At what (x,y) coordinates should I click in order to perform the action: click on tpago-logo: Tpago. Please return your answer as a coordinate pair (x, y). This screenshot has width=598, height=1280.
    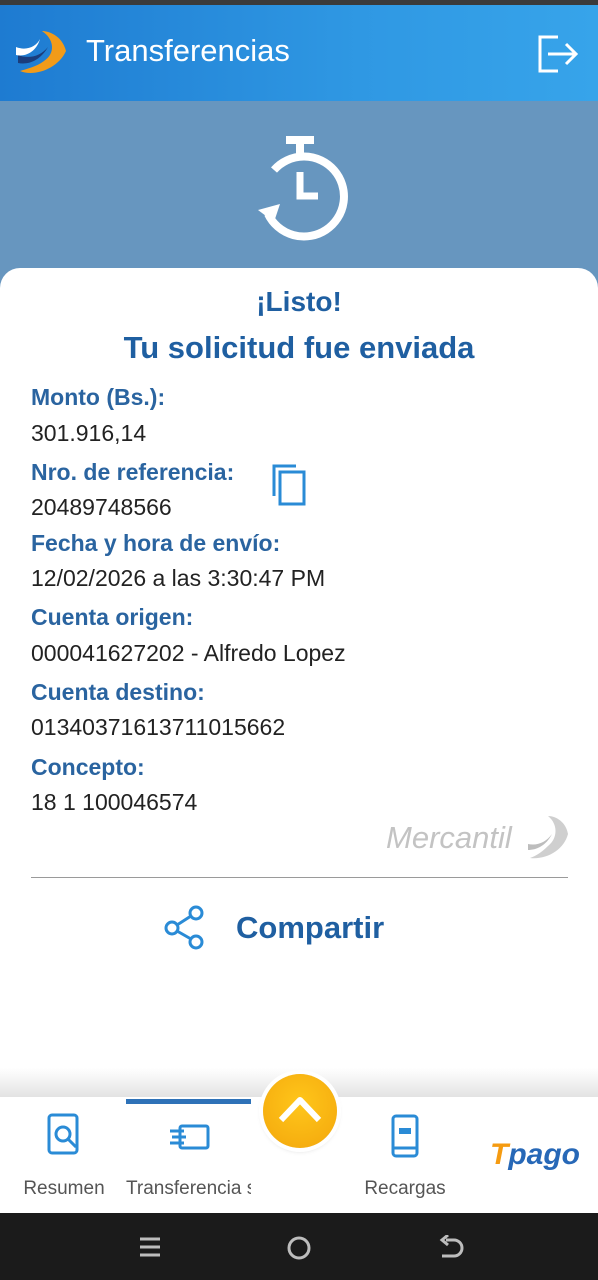
    Looking at the image, I should click on (535, 1155).